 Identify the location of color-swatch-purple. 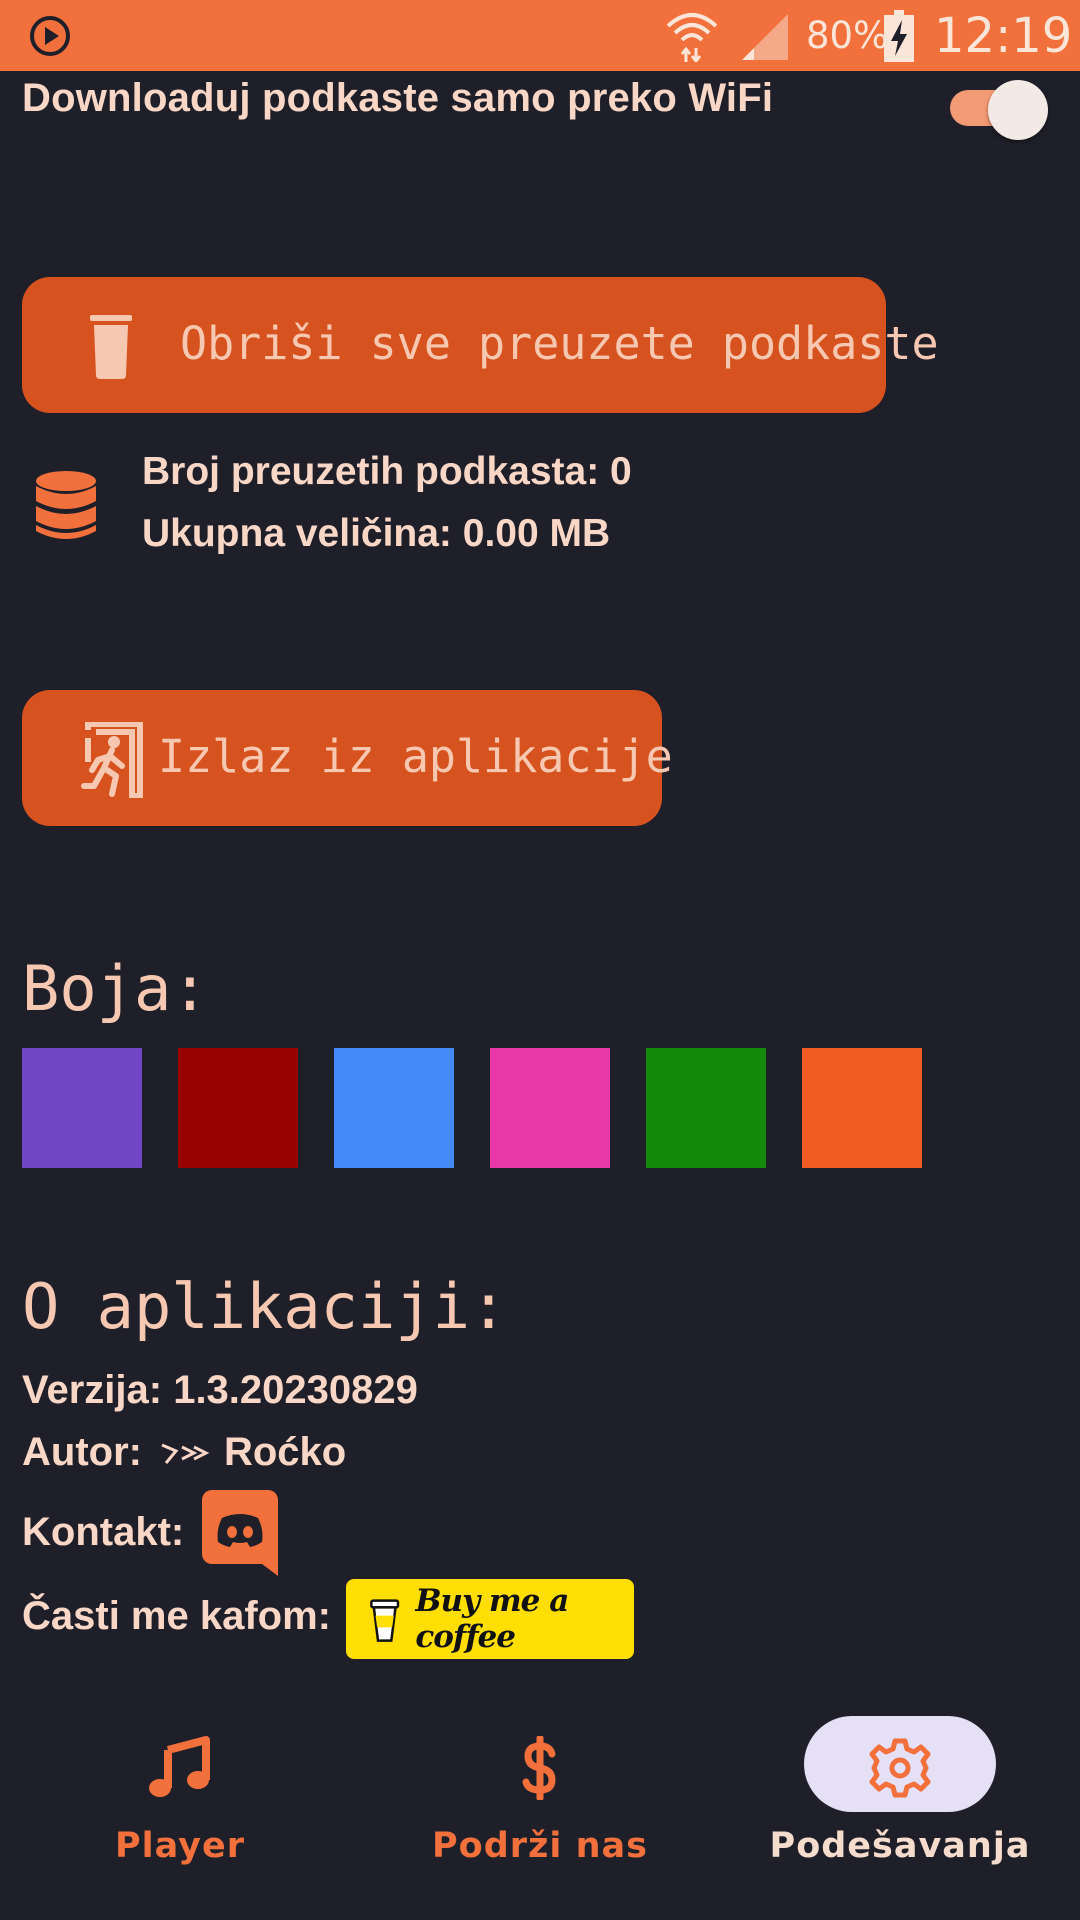
(82, 1108).